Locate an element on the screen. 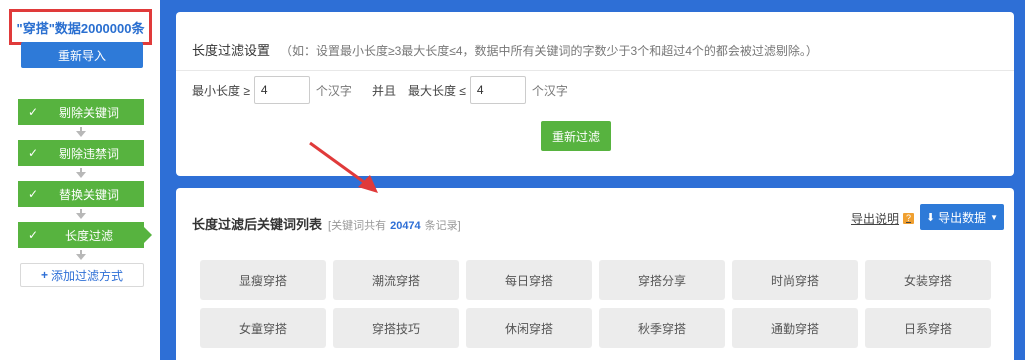 The image size is (1025, 360). keyword-item: 潮流穿搭 is located at coordinates (396, 280).